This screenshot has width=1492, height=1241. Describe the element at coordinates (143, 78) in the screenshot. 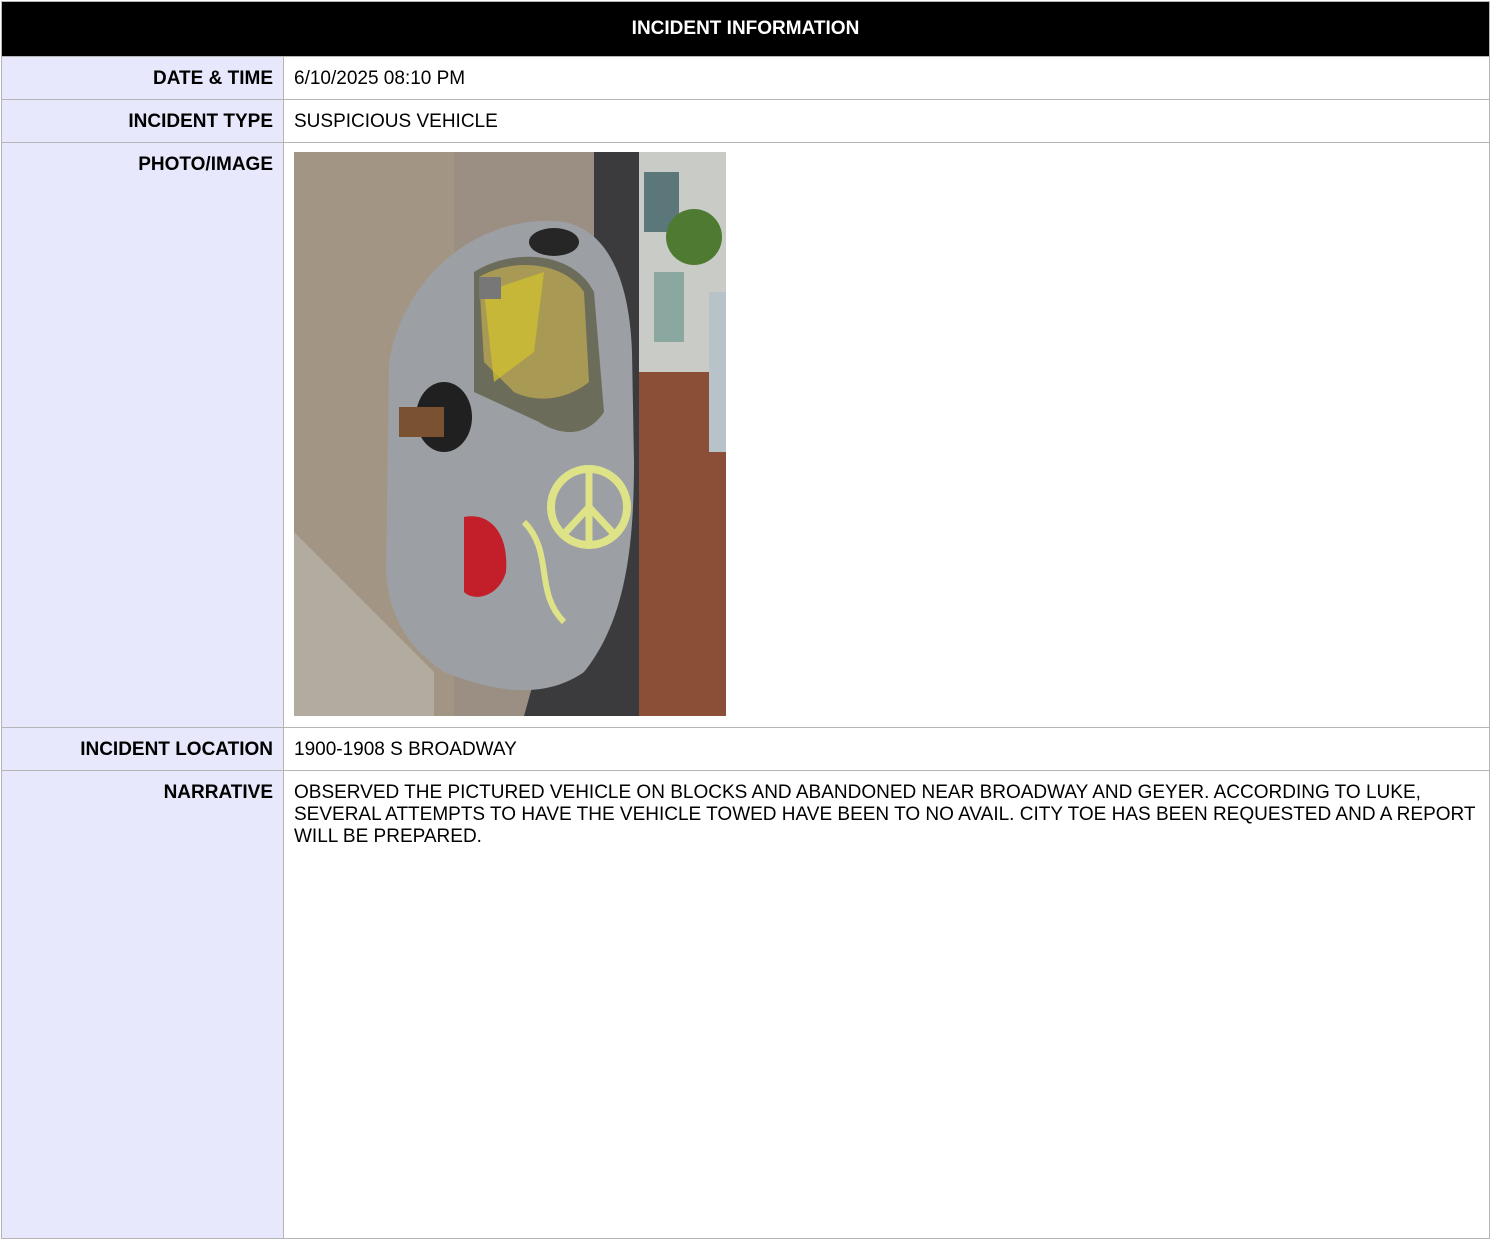

I see `date-time-label: DATE & TIME` at that location.